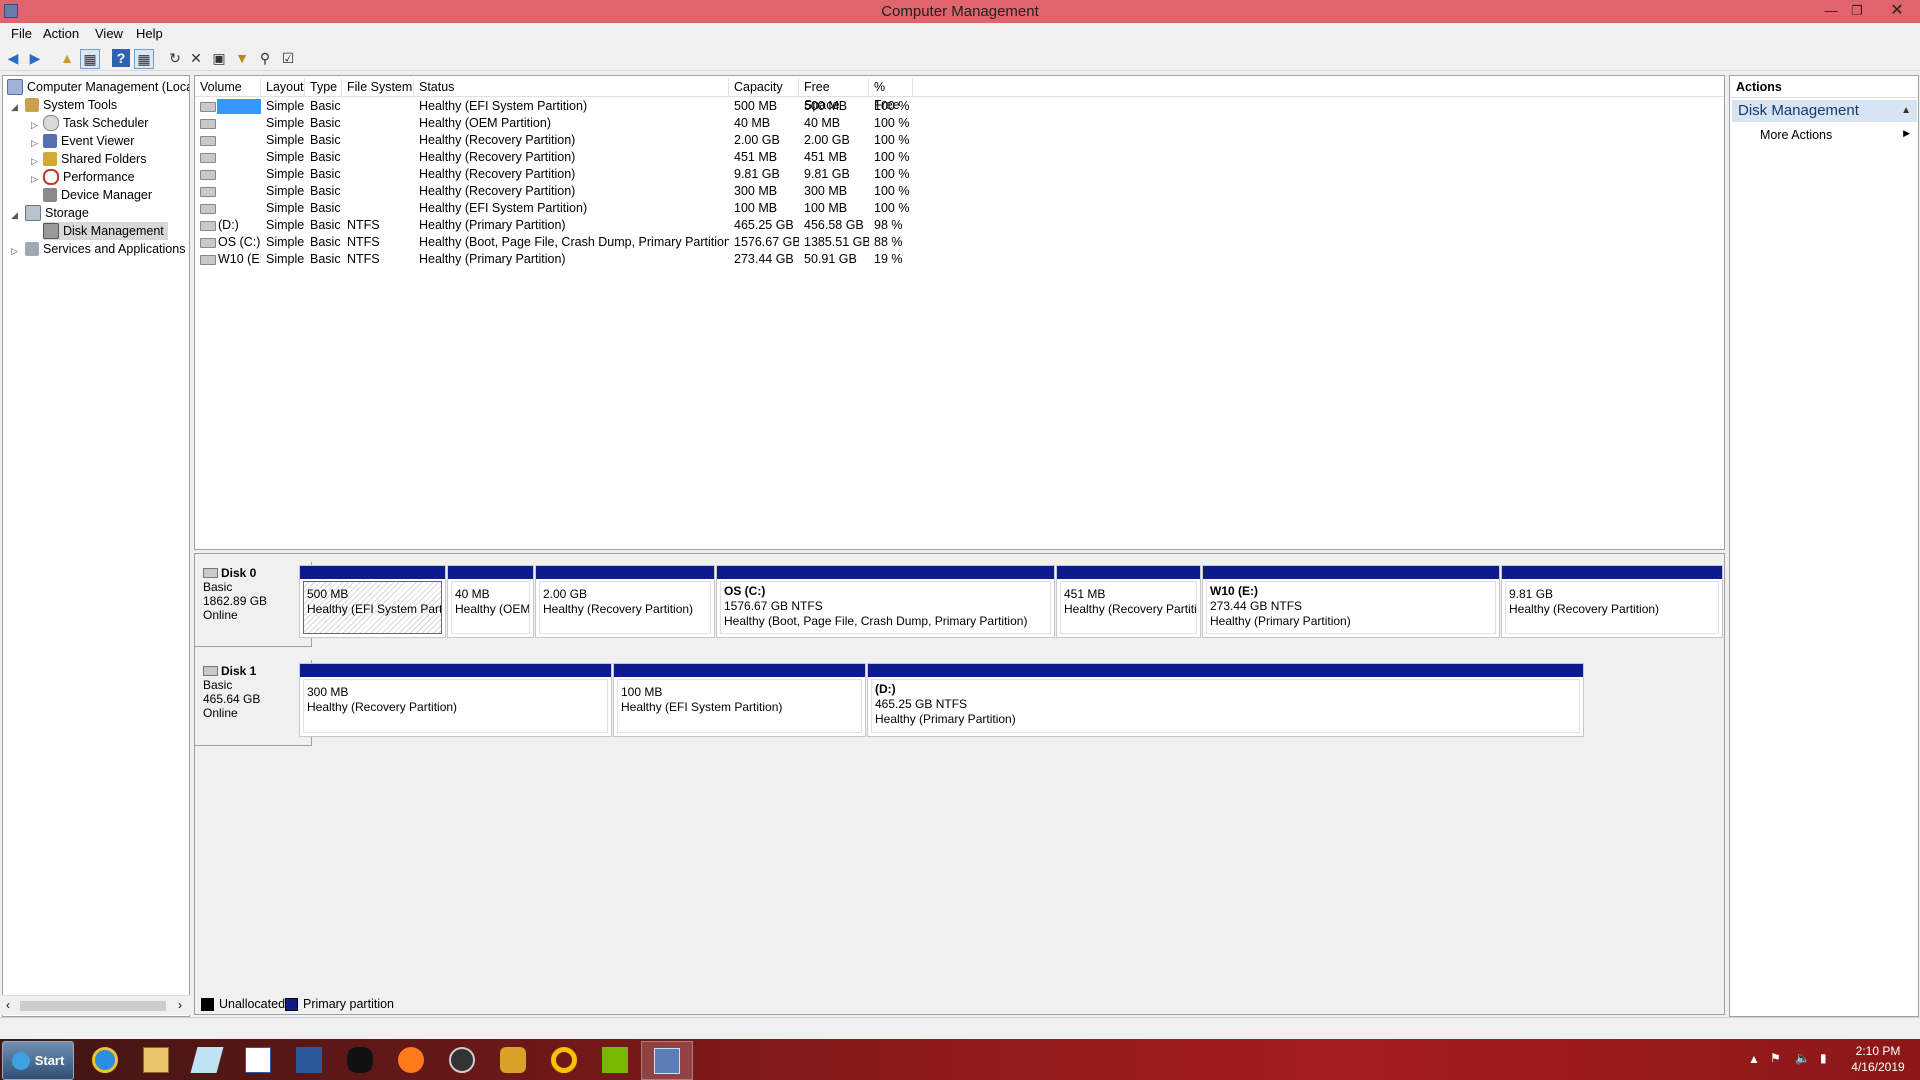  Describe the element at coordinates (826, 191) in the screenshot. I see `cell-free: 300 MB` at that location.